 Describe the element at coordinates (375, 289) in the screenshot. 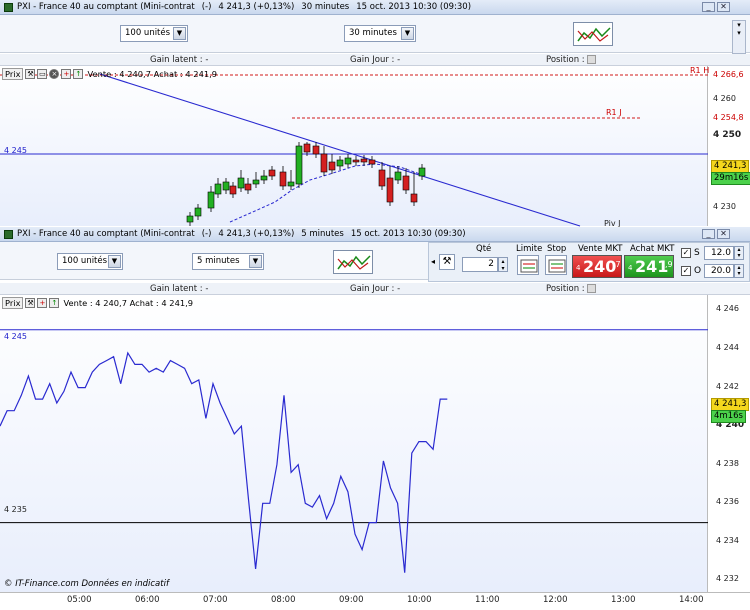

I see `bottom-gain-jour: Gain Jour : -` at that location.